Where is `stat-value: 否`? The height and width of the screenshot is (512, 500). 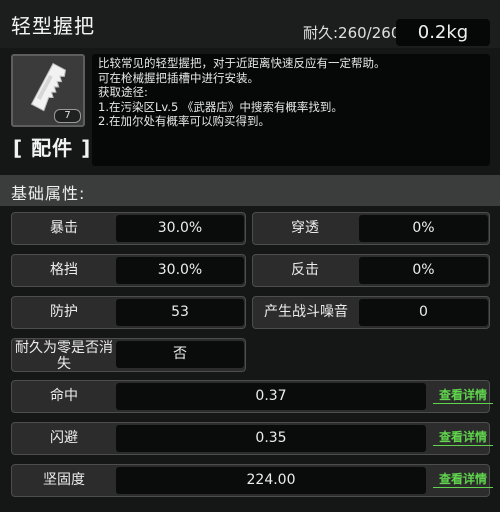 stat-value: 否 is located at coordinates (180, 354).